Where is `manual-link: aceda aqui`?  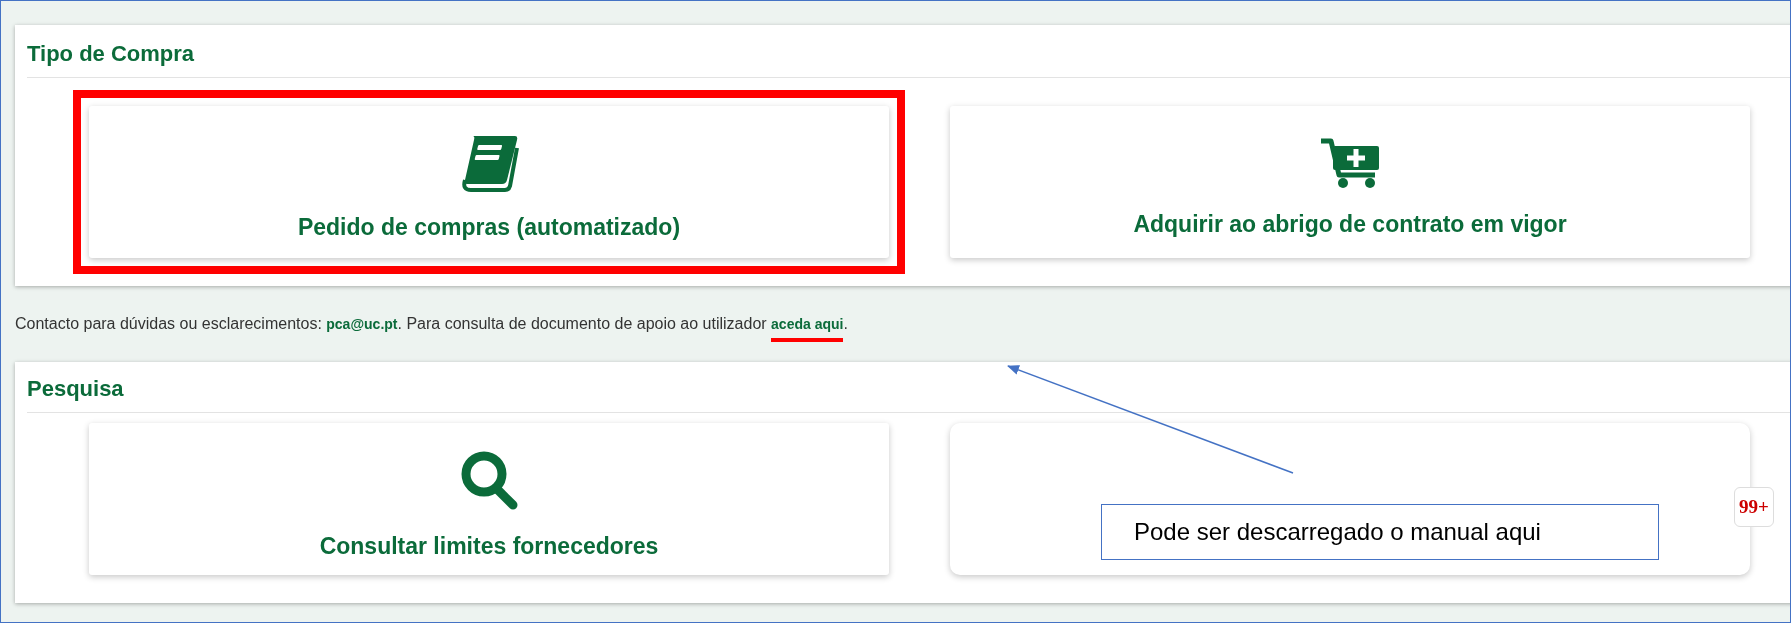
manual-link: aceda aqui is located at coordinates (807, 329).